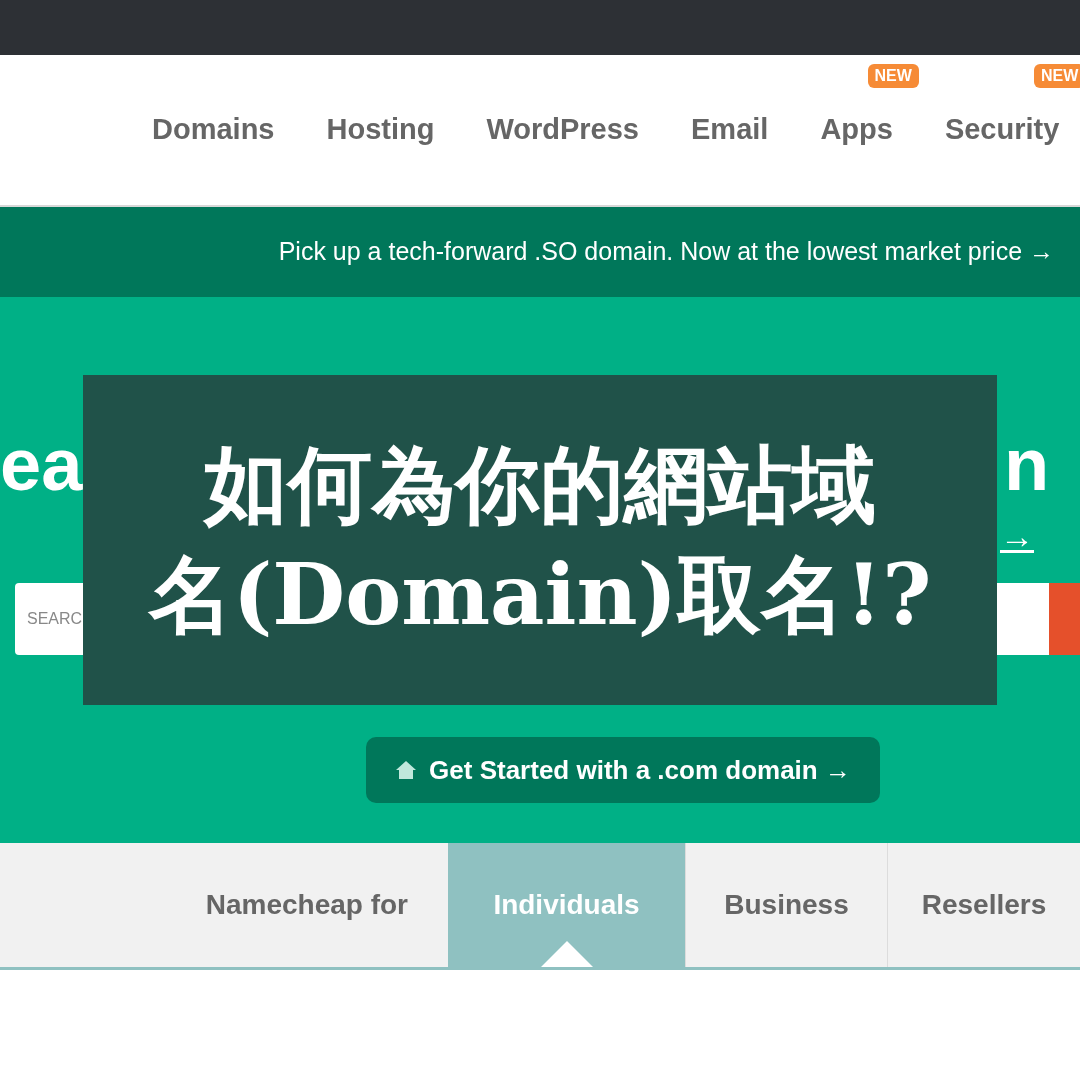 The height and width of the screenshot is (1080, 1080). What do you see at coordinates (41, 465) in the screenshot?
I see `hero-heading: ea` at bounding box center [41, 465].